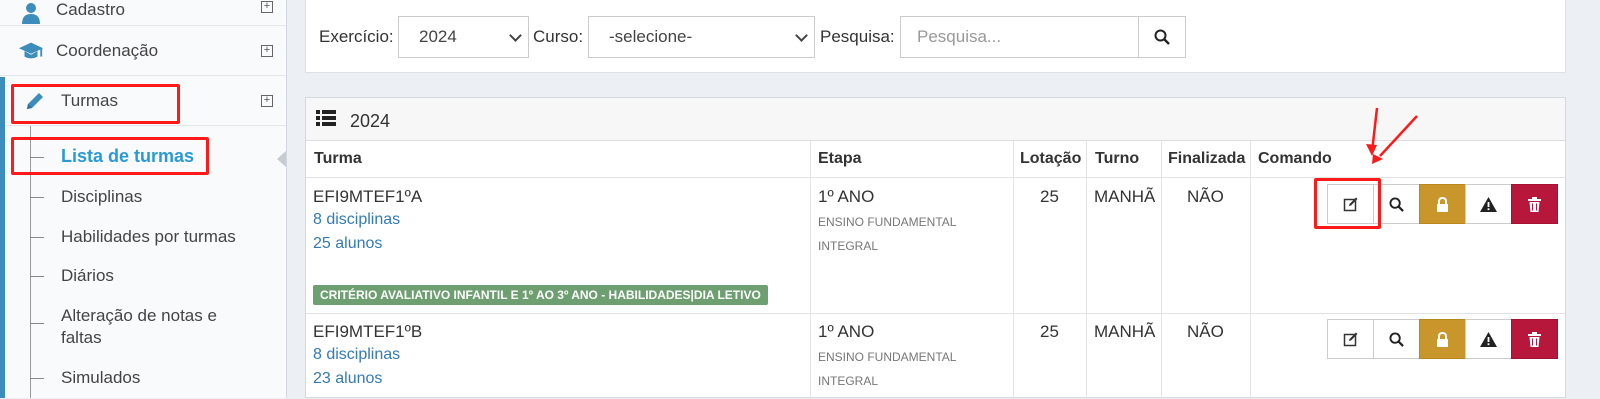 This screenshot has height=399, width=1600. I want to click on collapse-caret-icon, so click(281, 159).